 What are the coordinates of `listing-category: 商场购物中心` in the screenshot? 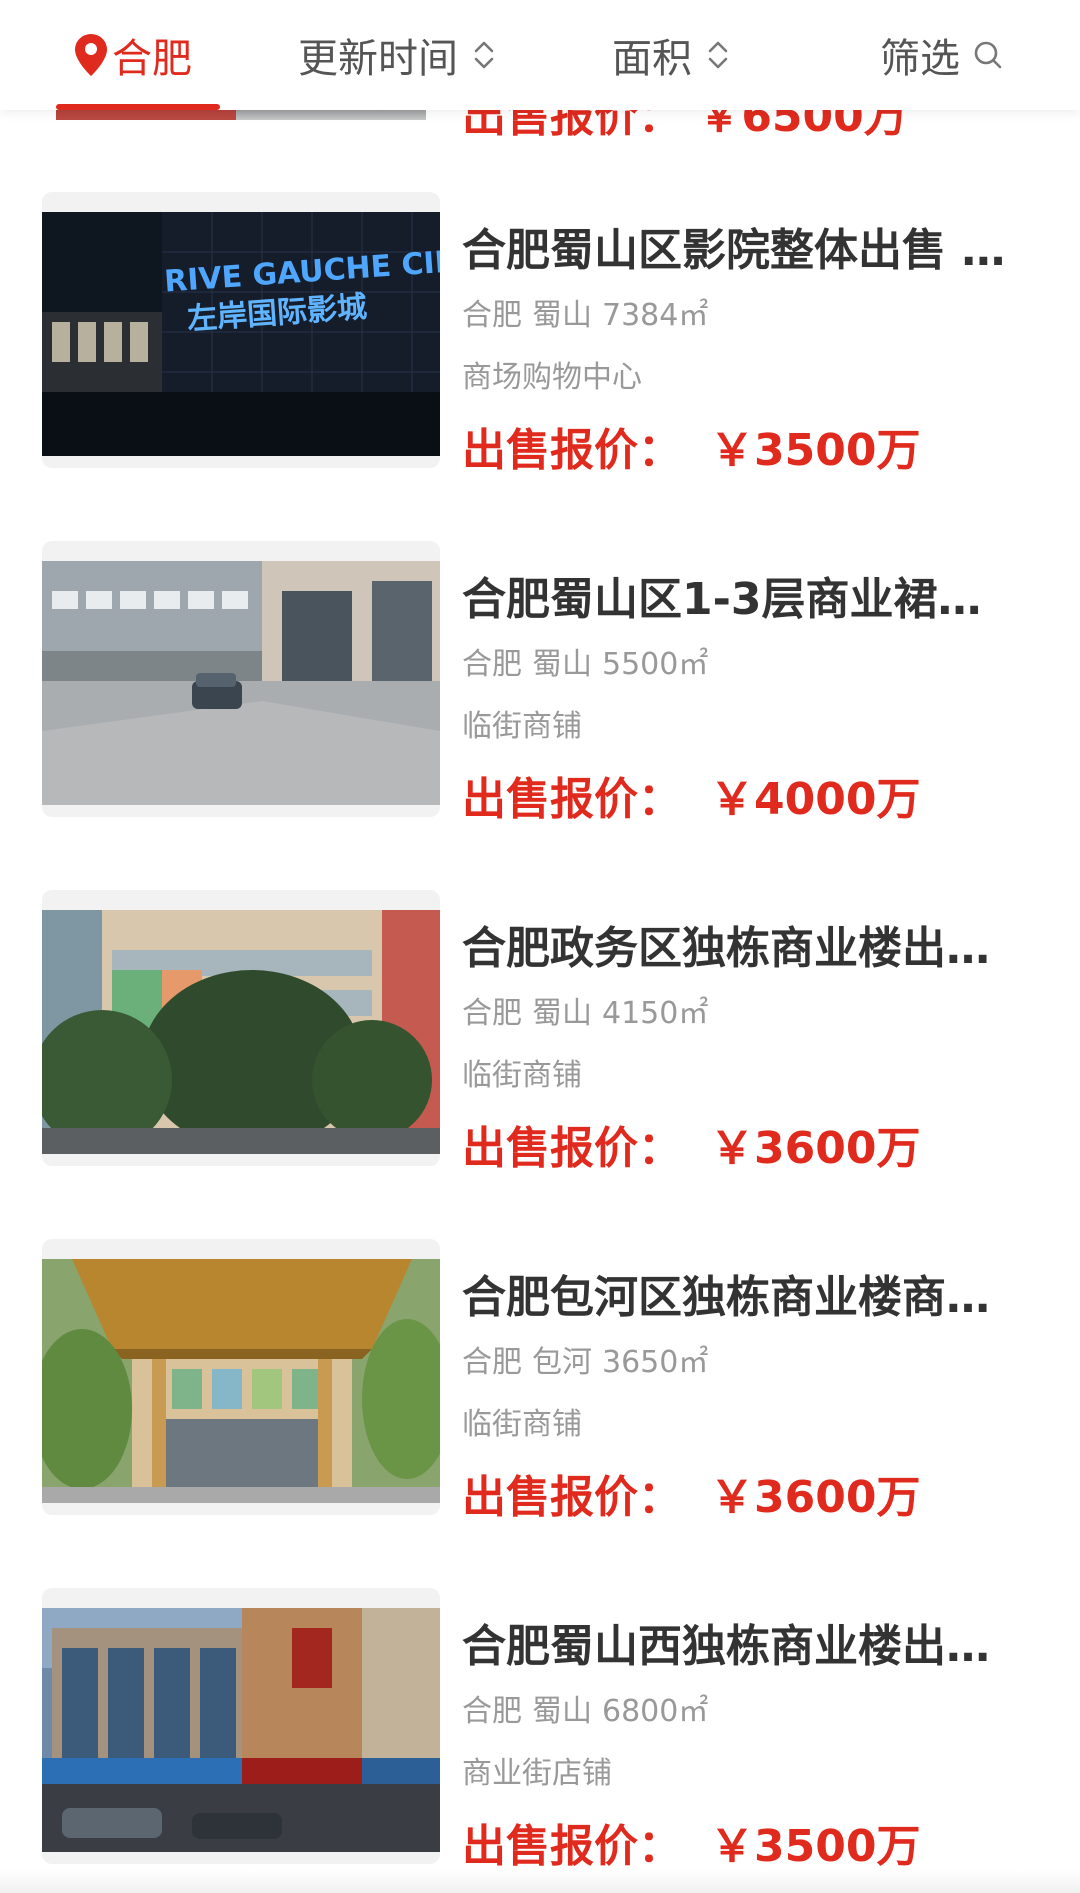 It's located at (552, 377).